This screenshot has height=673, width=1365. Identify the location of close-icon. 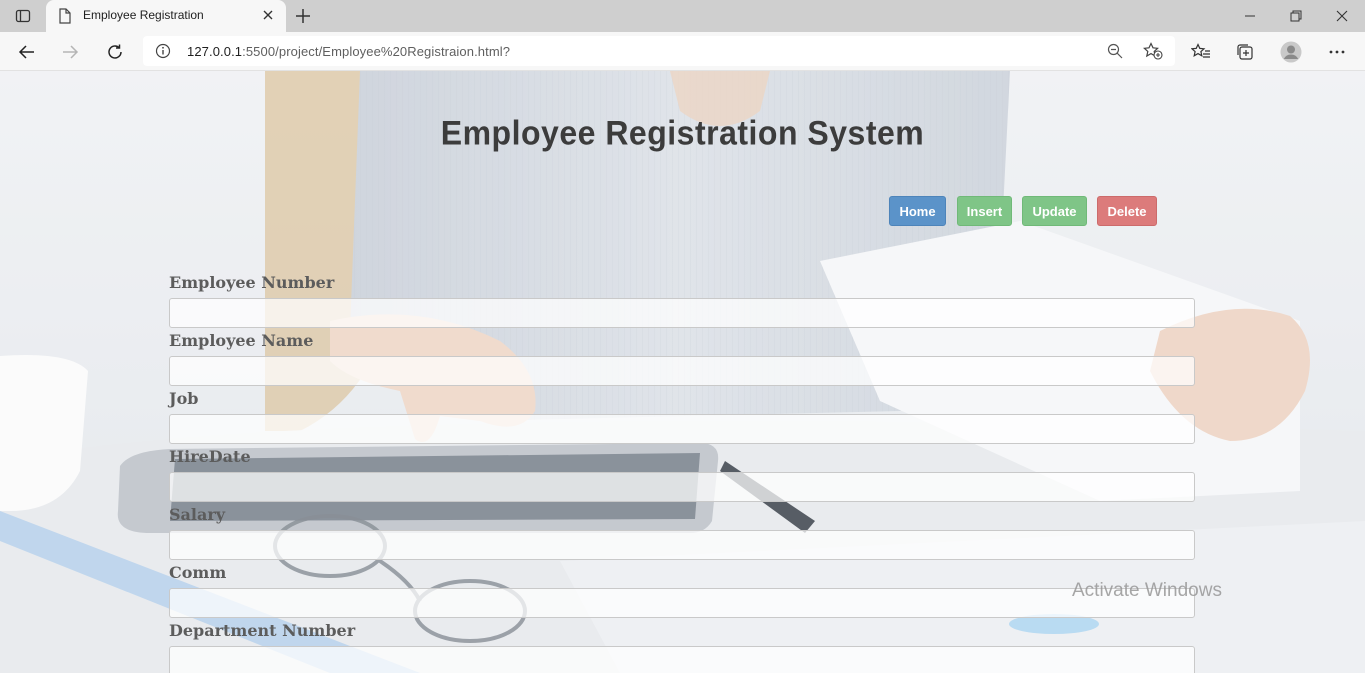
(1342, 16).